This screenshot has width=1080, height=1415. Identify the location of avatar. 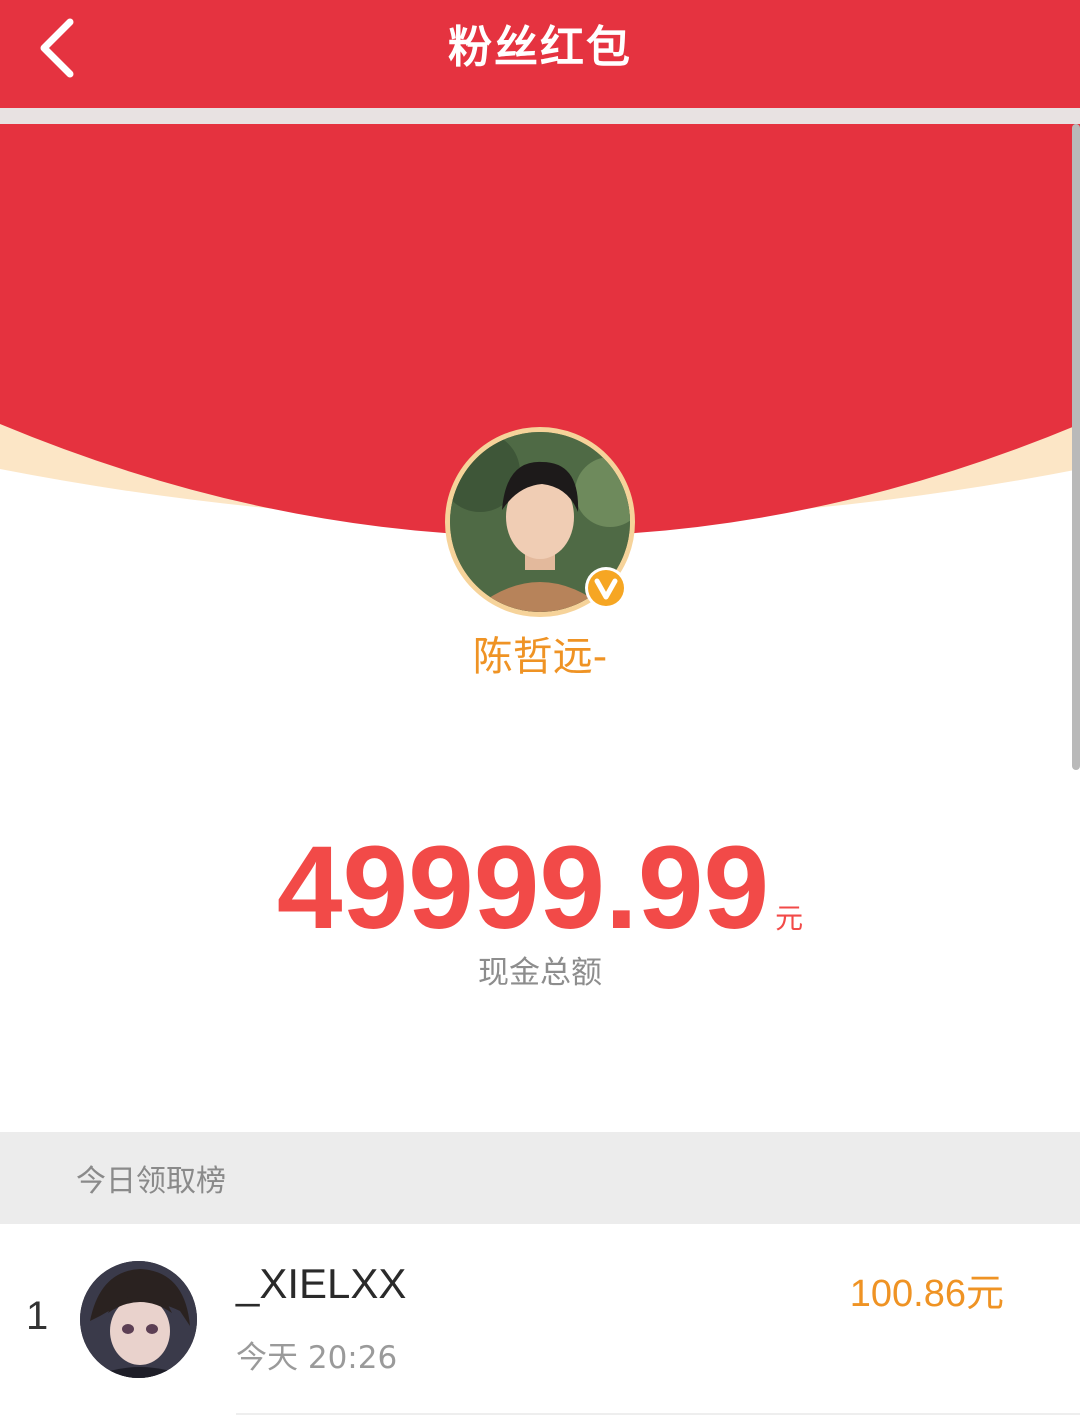
(138, 1319).